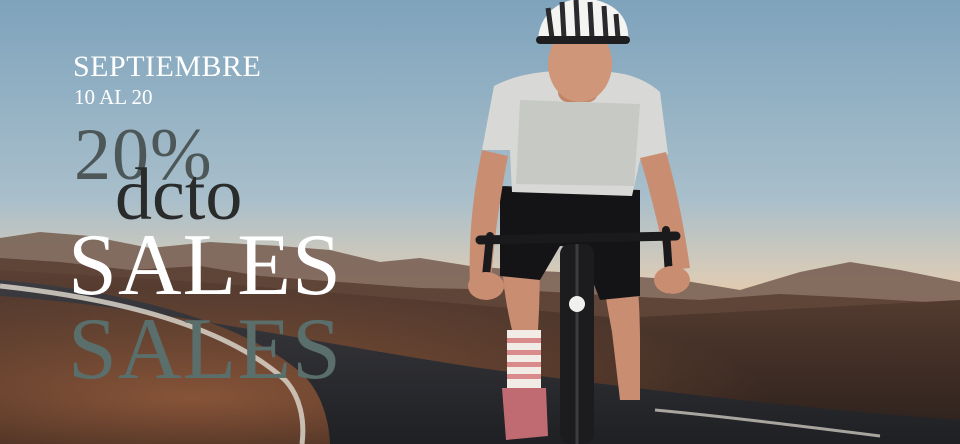 Image resolution: width=960 pixels, height=444 pixels. Describe the element at coordinates (205, 265) in the screenshot. I see `sales-heading: SALES` at that location.